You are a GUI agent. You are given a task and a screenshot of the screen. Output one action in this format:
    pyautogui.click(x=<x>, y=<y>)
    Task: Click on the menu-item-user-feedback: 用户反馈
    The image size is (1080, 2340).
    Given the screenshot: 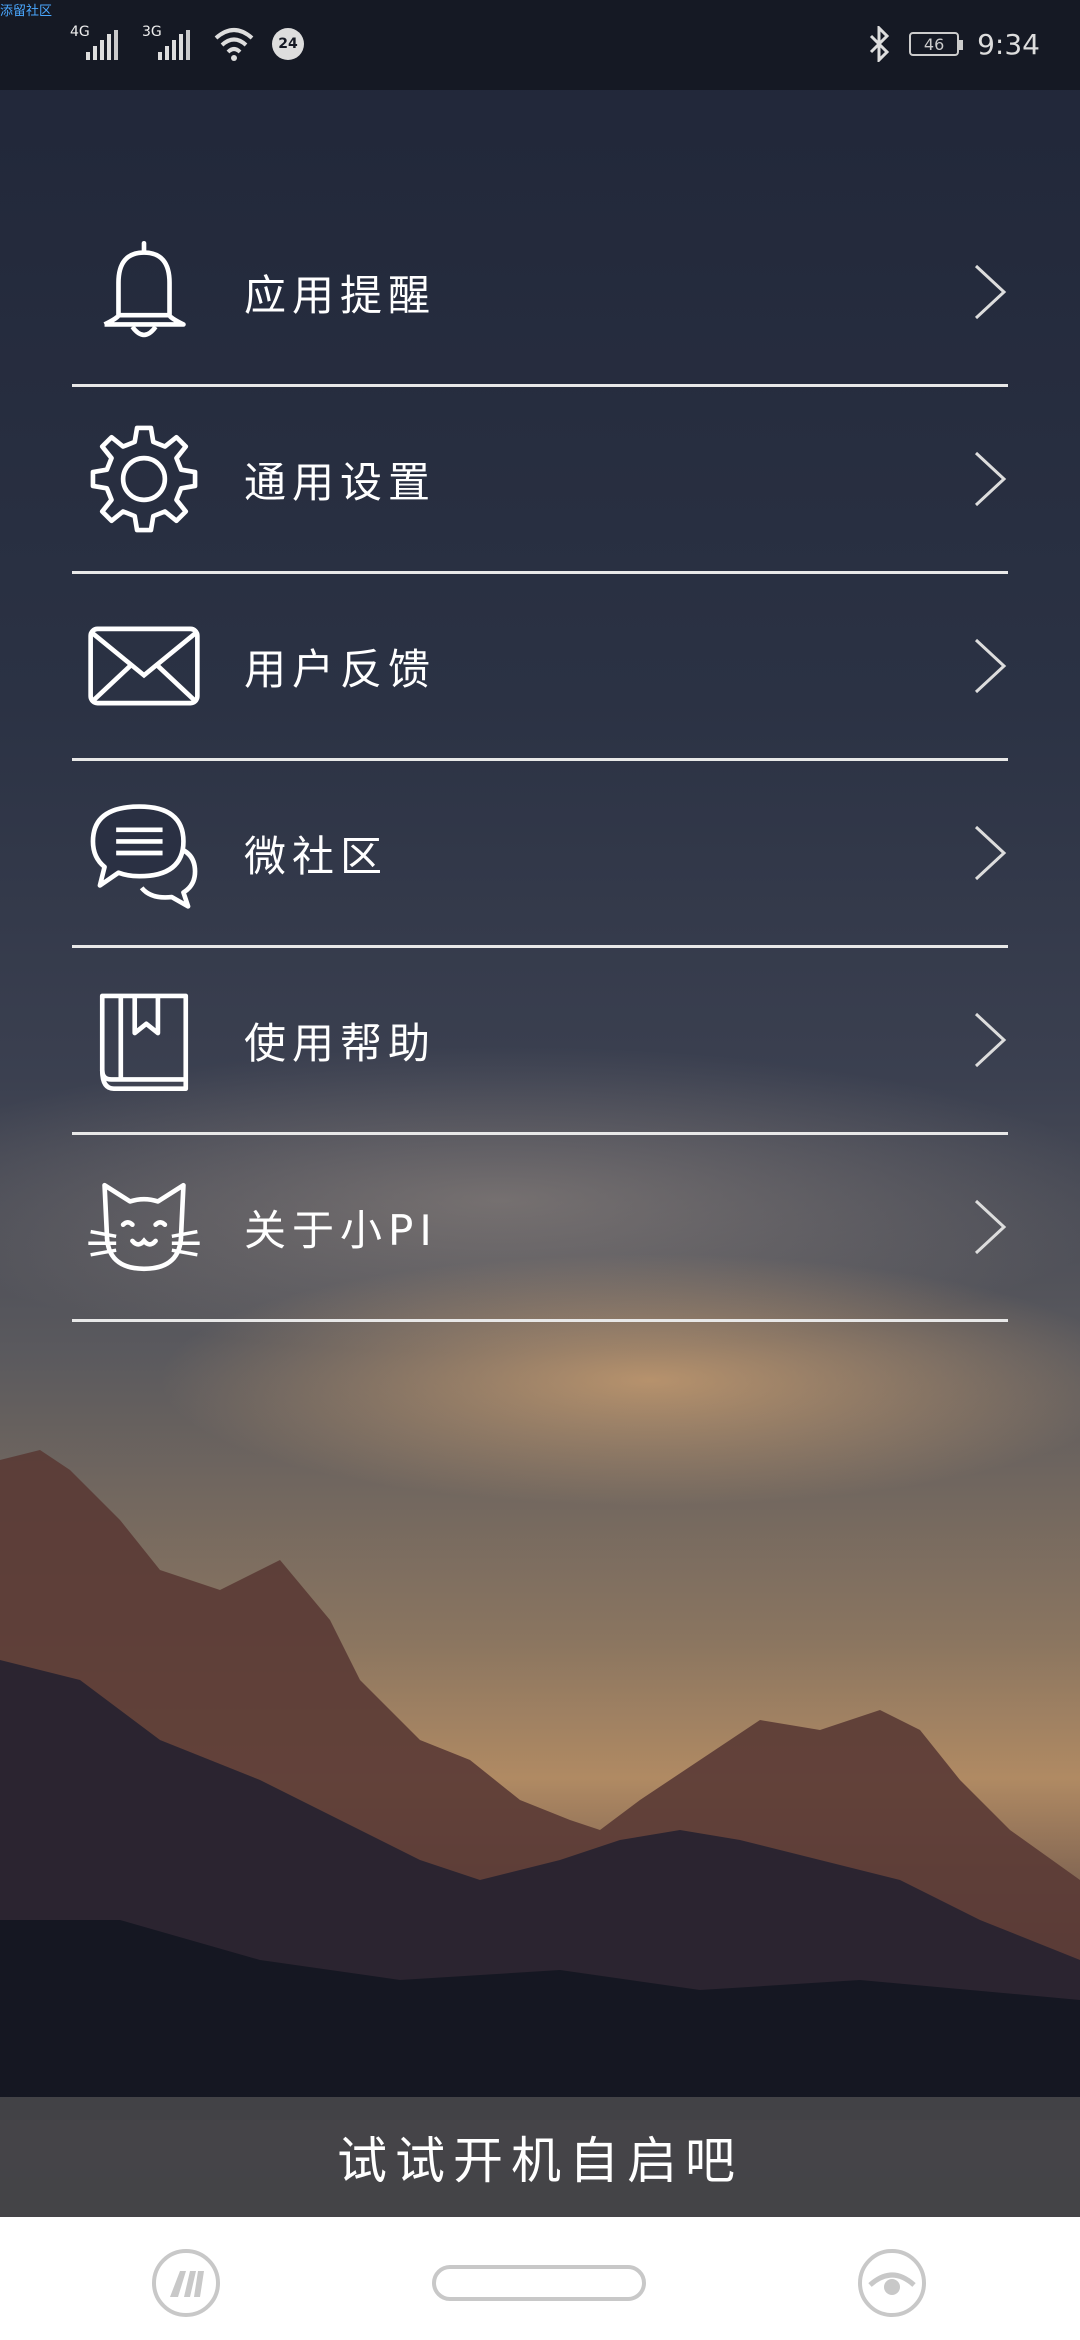 What is the action you would take?
    pyautogui.click(x=540, y=667)
    